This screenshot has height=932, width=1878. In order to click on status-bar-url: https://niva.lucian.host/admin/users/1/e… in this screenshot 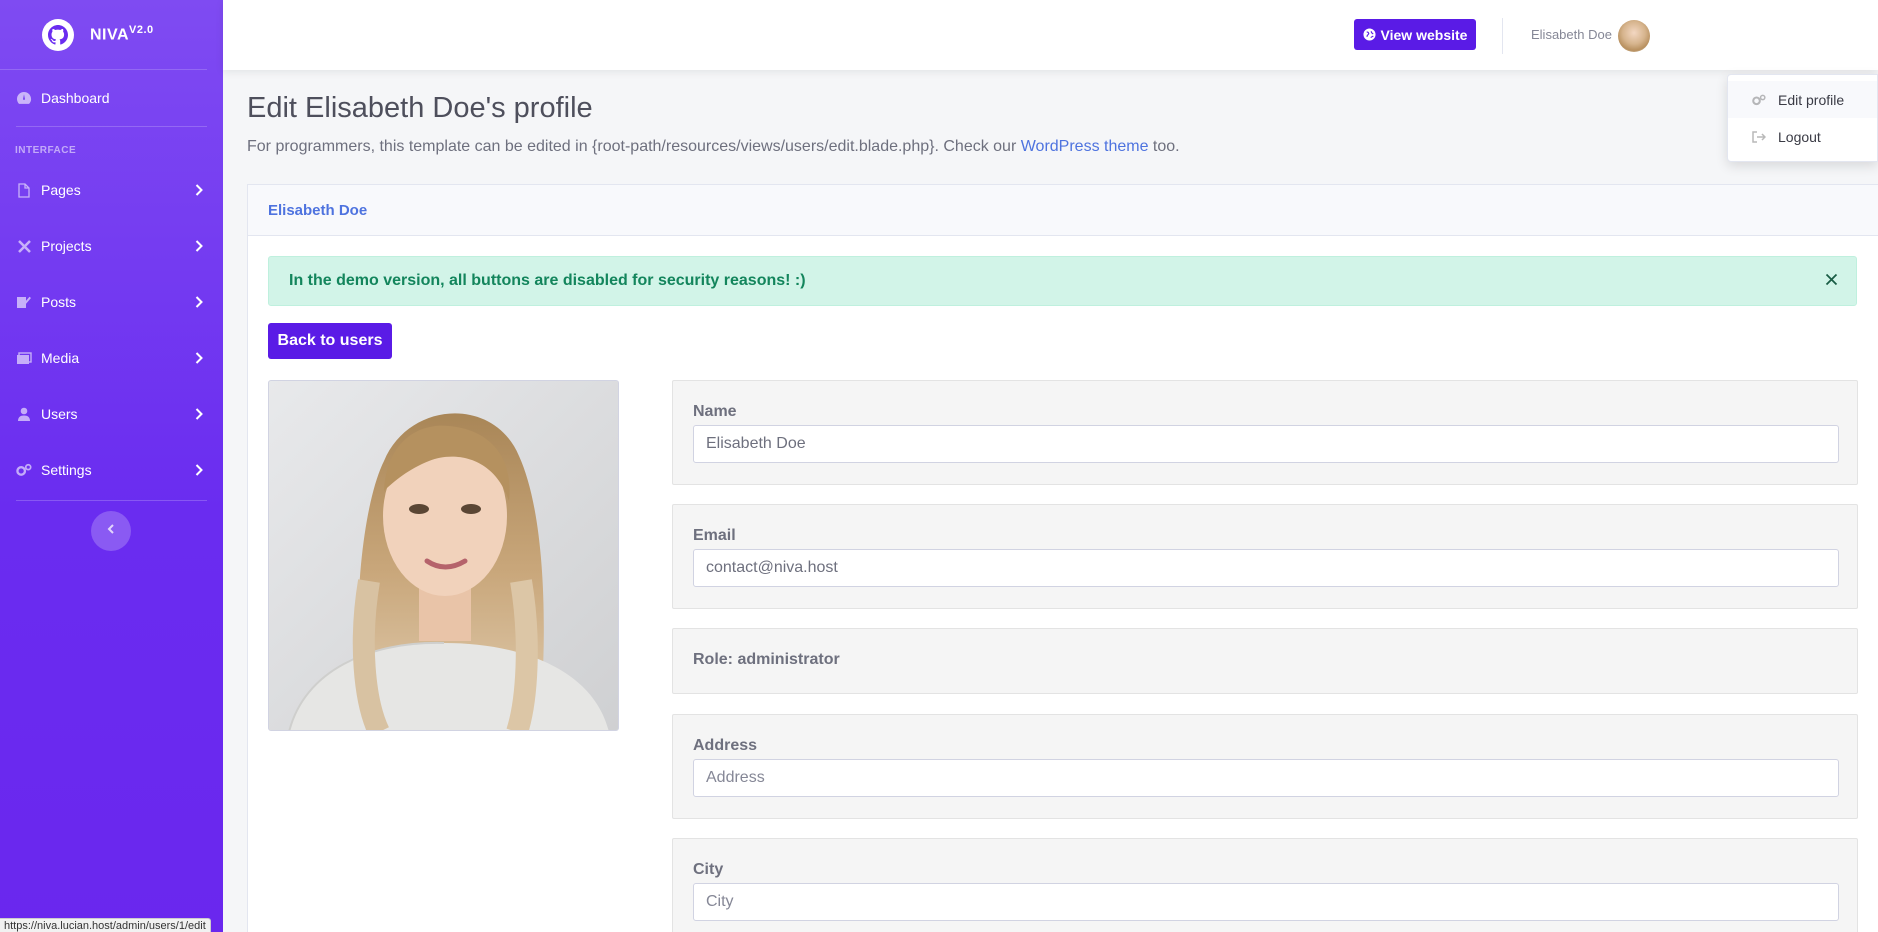, I will do `click(105, 925)`.